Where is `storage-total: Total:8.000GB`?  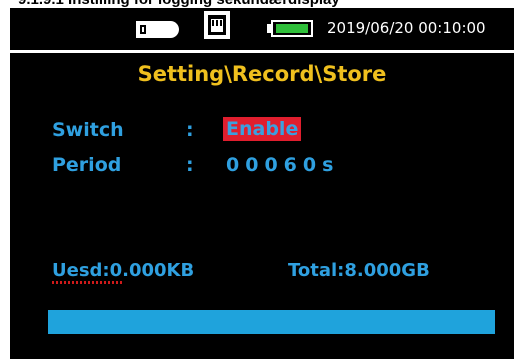
storage-total: Total:8.000GB is located at coordinates (359, 270).